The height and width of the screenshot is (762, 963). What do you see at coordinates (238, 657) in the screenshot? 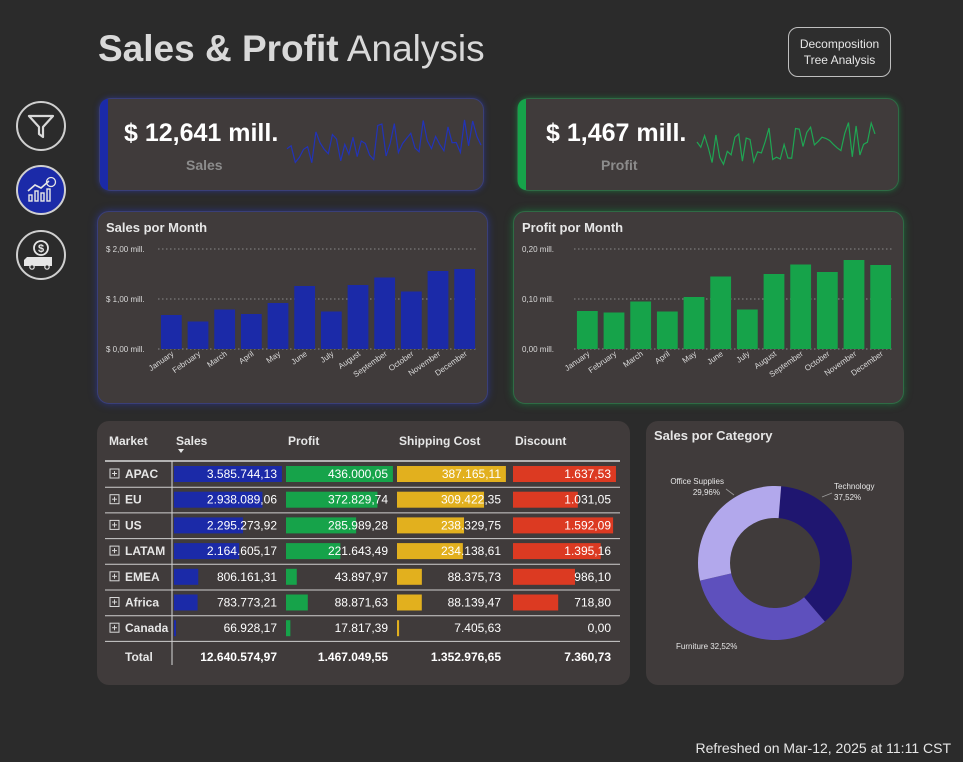
I see `total-sales: 12.640.574,97` at bounding box center [238, 657].